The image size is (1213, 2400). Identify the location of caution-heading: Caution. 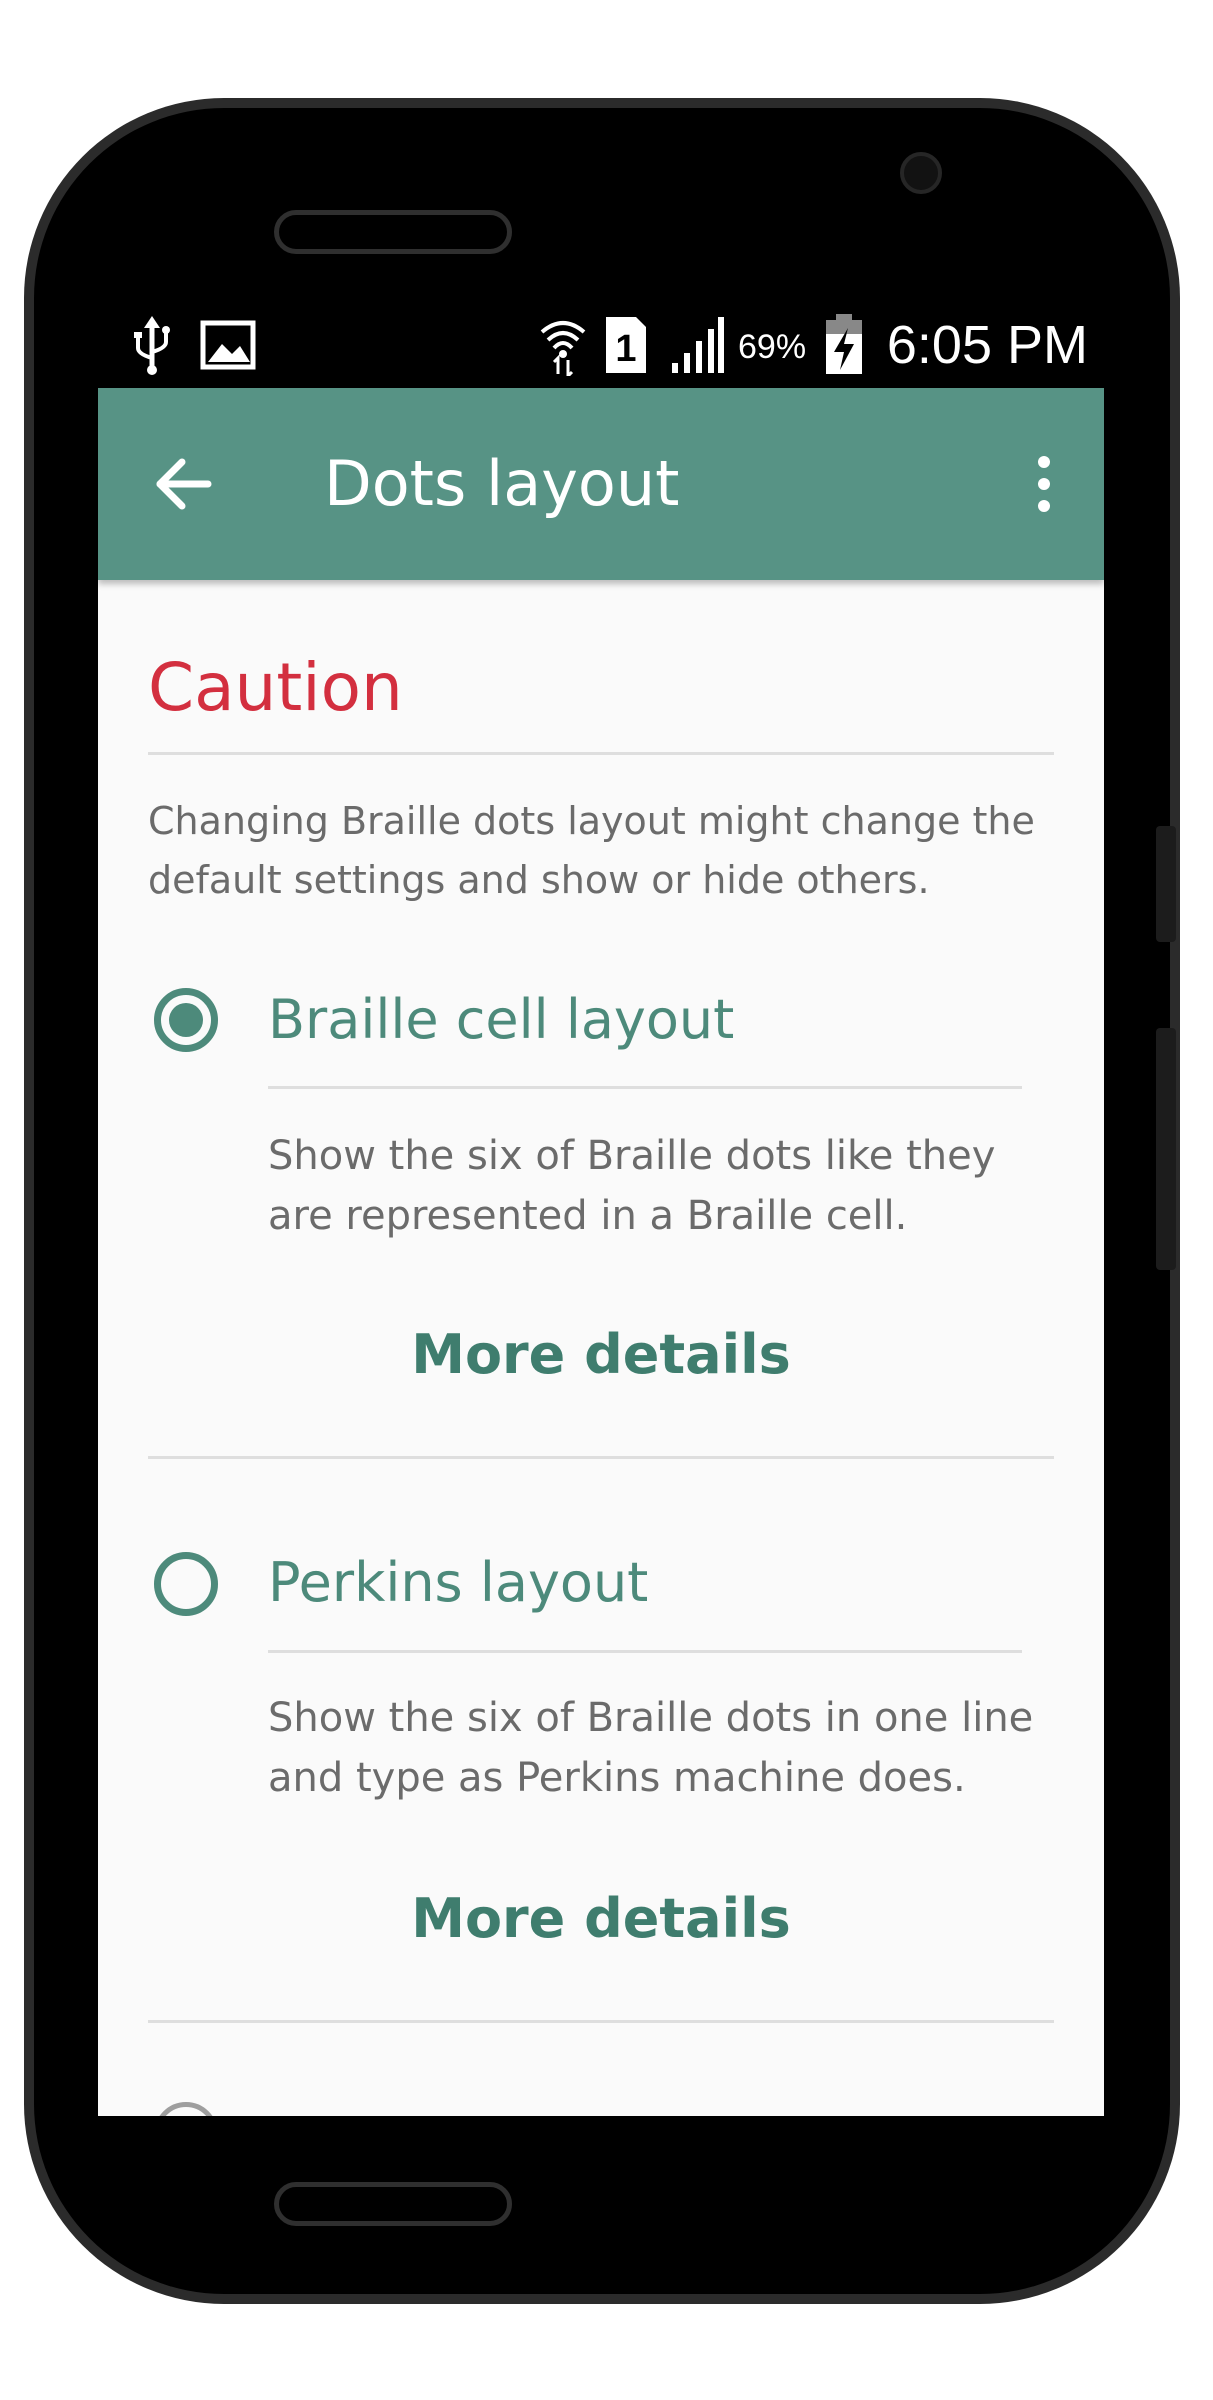
(275, 687).